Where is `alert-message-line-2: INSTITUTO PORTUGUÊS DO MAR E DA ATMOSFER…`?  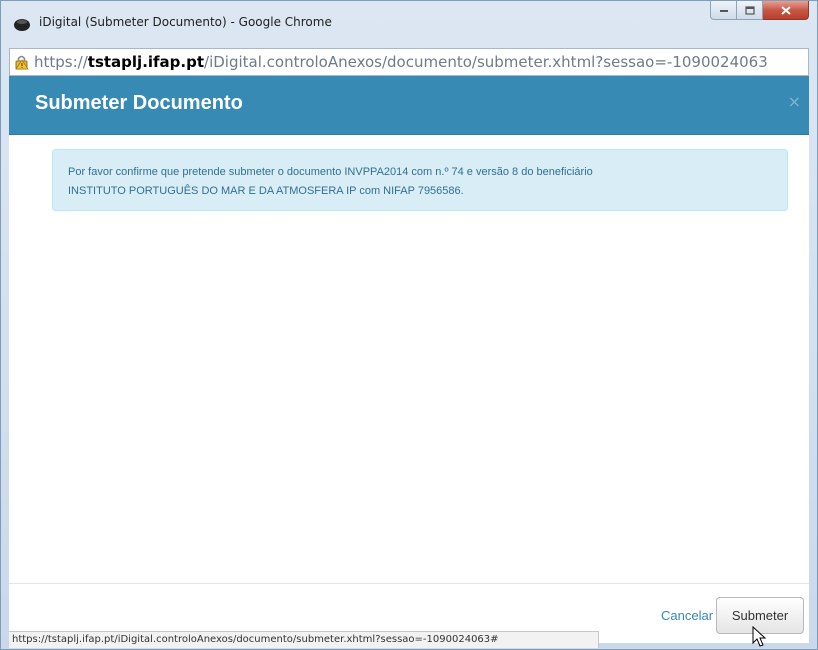
alert-message-line-2: INSTITUTO PORTUGUÊS DO MAR E DA ATMOSFER… is located at coordinates (266, 191).